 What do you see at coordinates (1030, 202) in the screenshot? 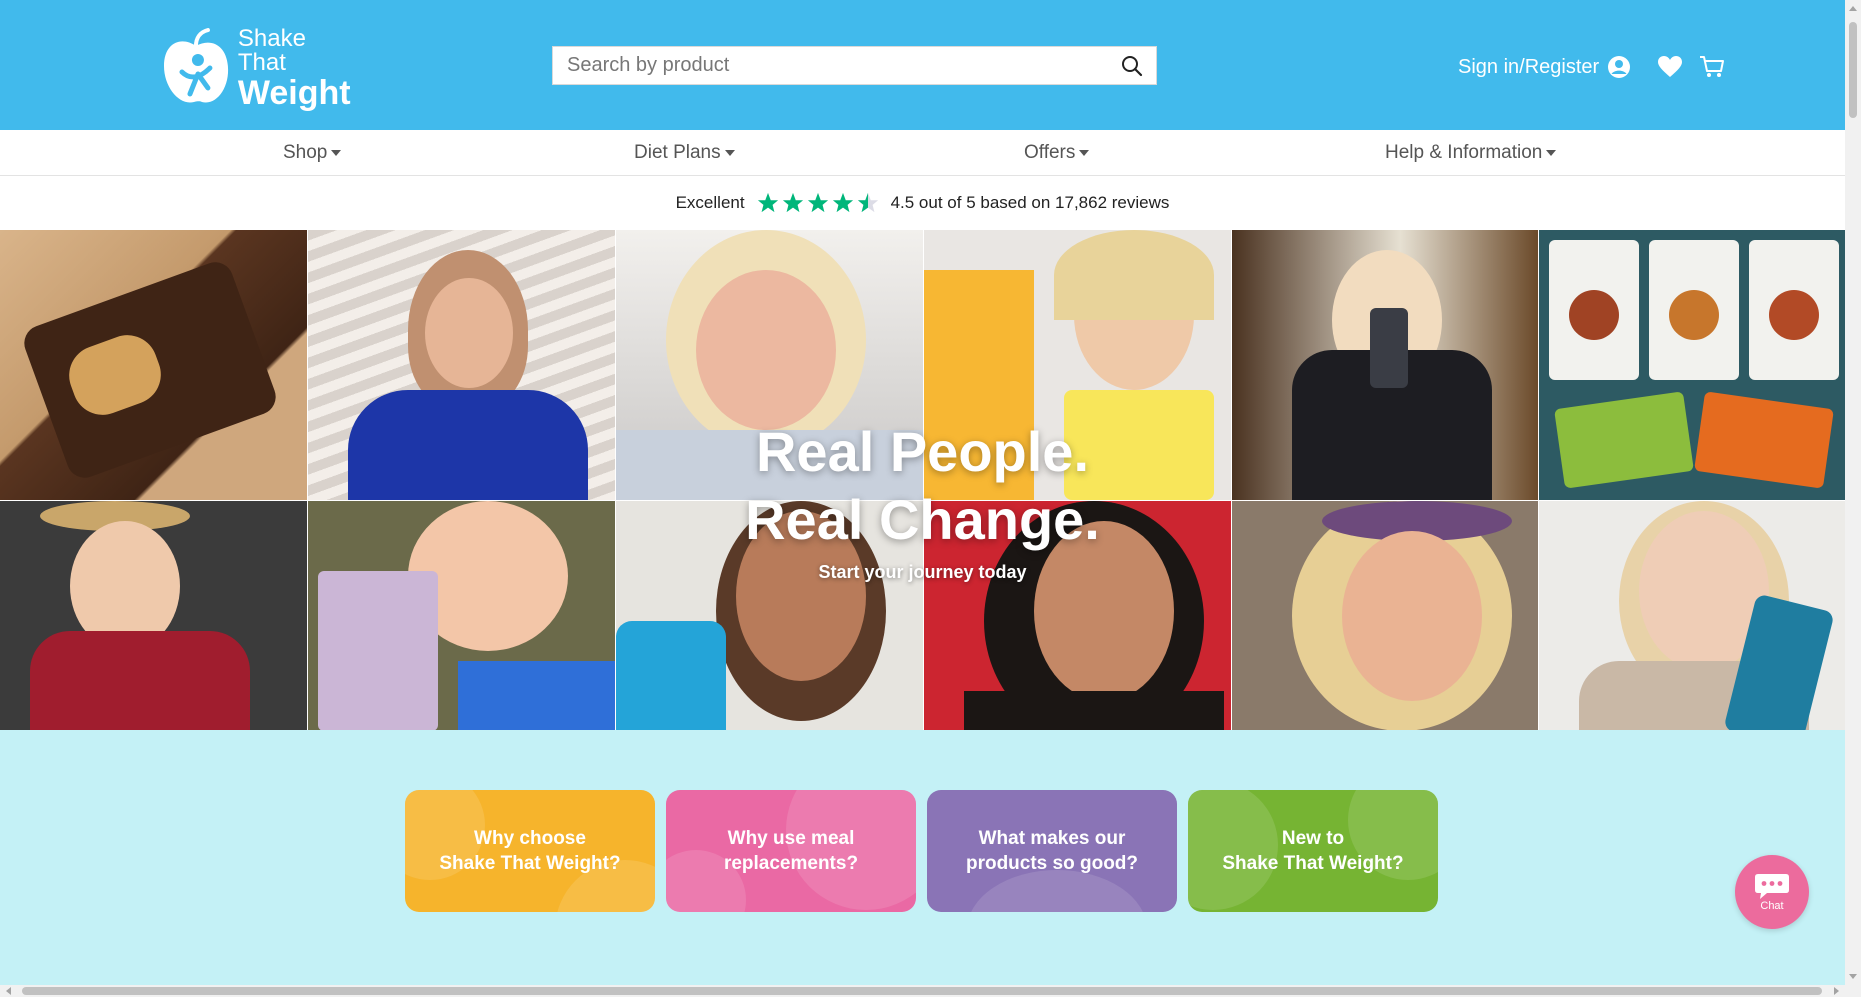
I see `trust-summary: 4.5 out of 5 based on 17,862 reviews` at bounding box center [1030, 202].